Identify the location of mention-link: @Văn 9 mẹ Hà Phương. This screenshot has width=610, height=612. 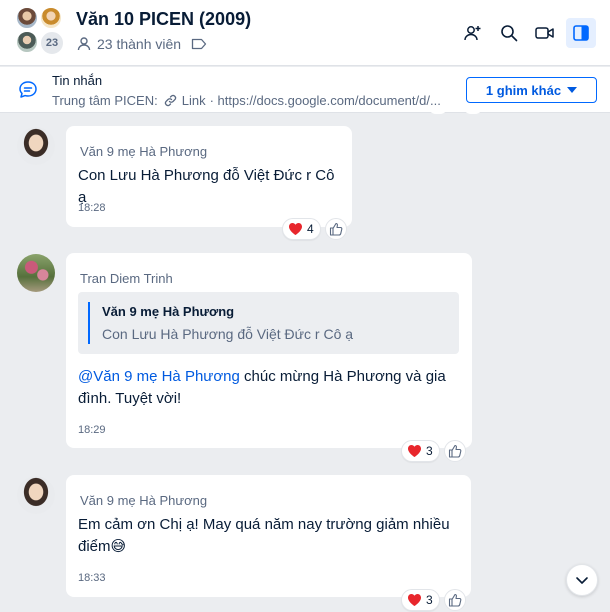
(159, 376).